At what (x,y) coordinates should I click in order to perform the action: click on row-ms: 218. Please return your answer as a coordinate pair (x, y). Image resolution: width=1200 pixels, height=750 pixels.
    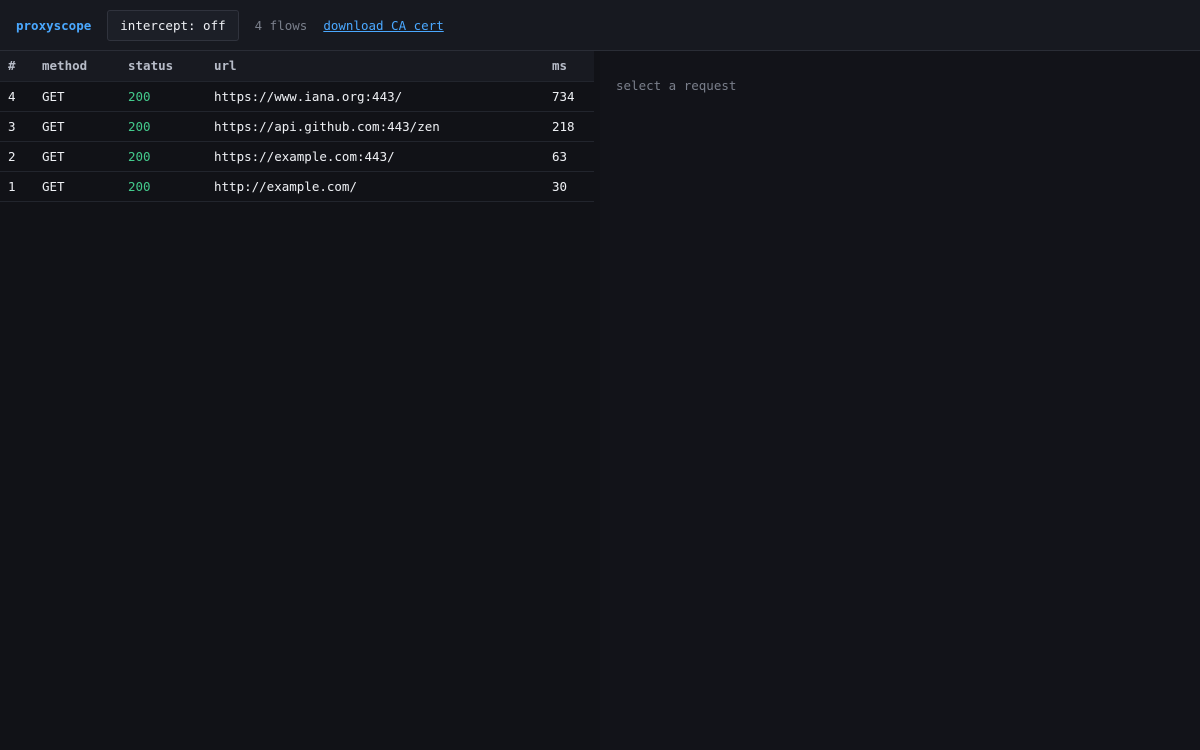
    Looking at the image, I should click on (563, 126).